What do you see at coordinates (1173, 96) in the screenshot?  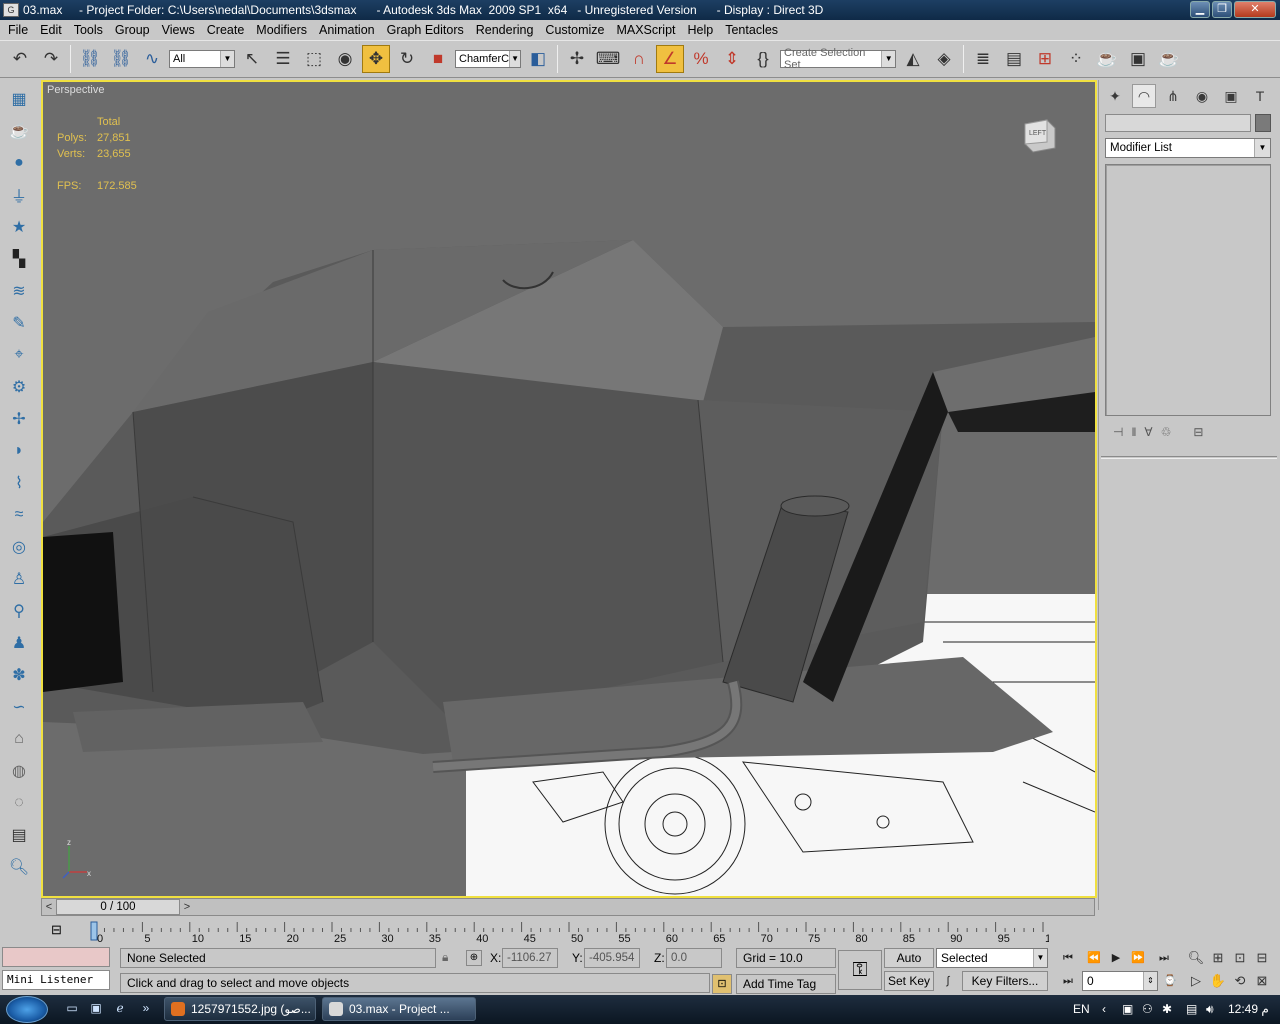 I see `hierarchy-tab-icon: ⋔` at bounding box center [1173, 96].